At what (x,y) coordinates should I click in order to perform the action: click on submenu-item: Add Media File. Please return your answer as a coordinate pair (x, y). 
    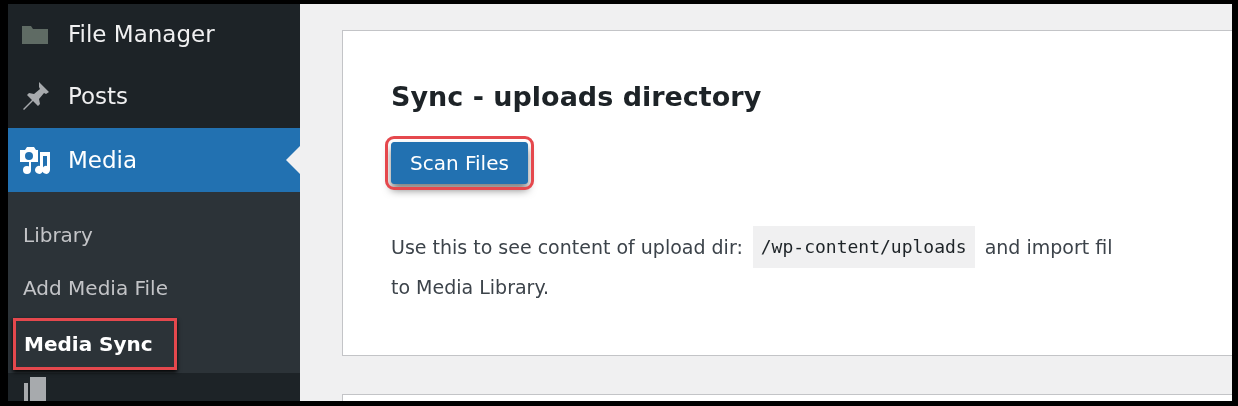
    Looking at the image, I should click on (154, 287).